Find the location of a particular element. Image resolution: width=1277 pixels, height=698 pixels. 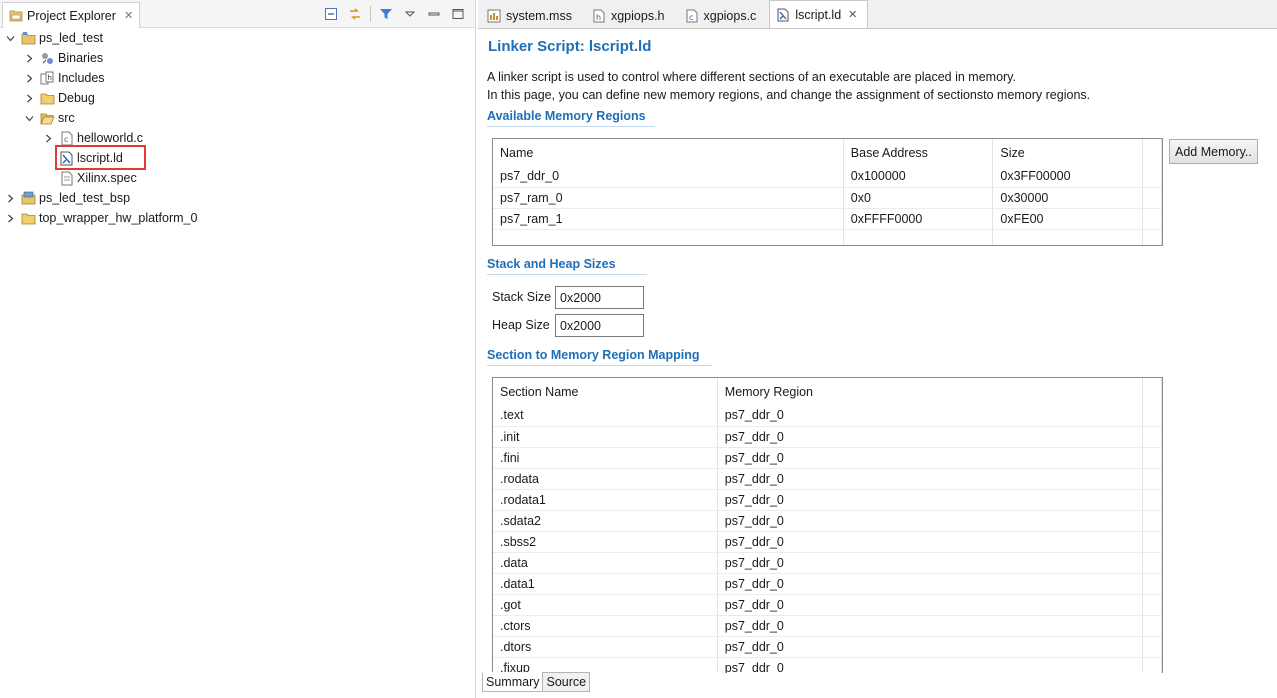

region-size-cell: 0x3FF00000 is located at coordinates (1067, 177).